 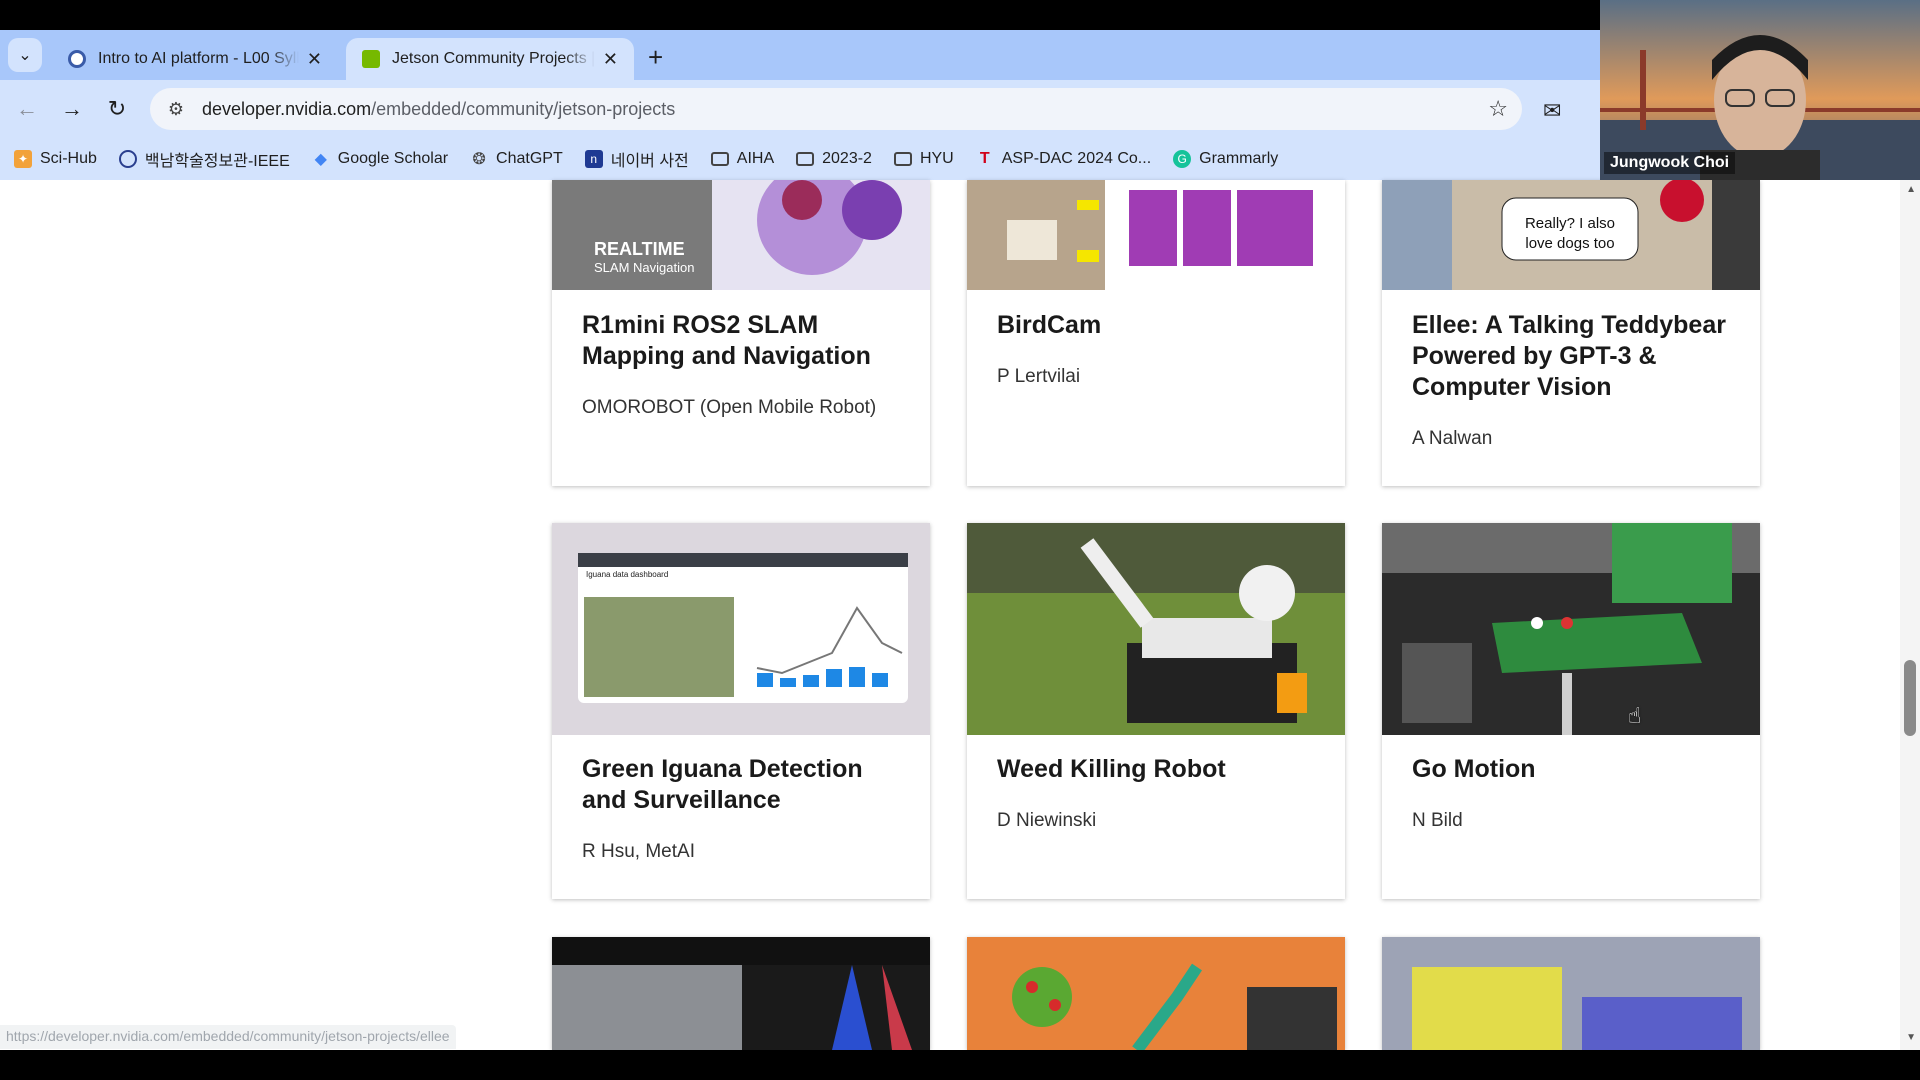 I want to click on thumbnail-caption: REALTIME, so click(x=639, y=249).